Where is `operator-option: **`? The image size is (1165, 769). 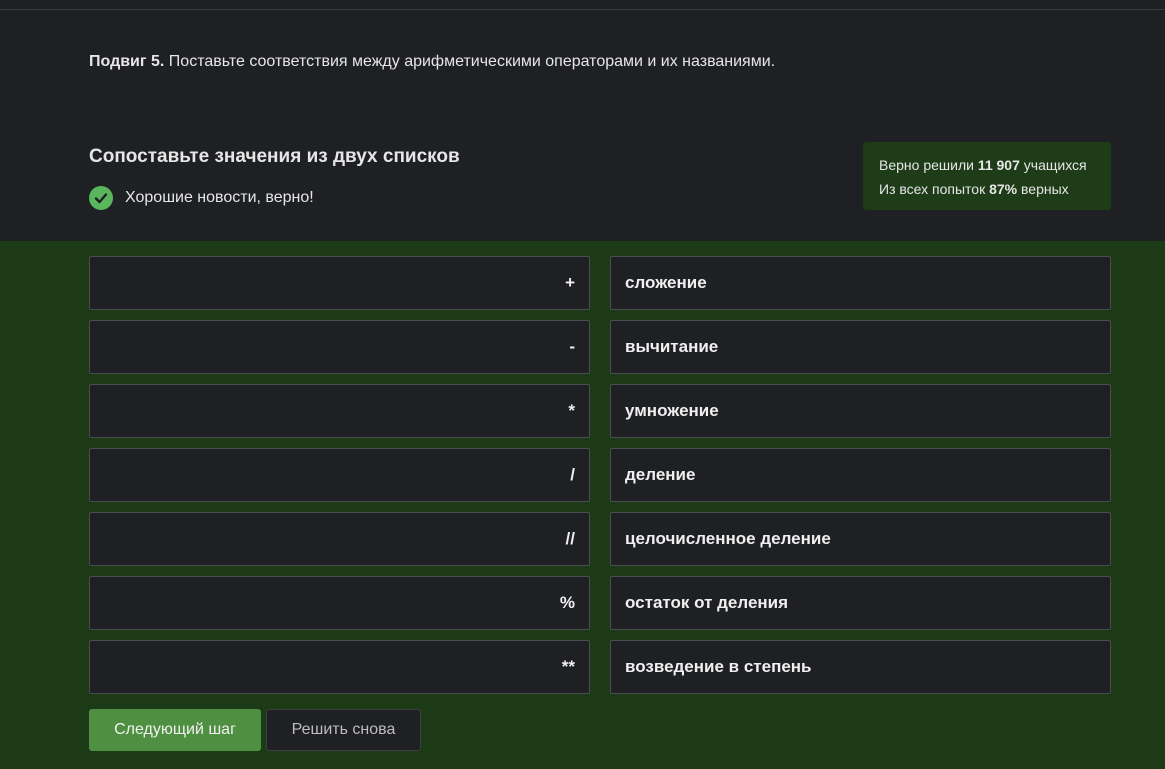 operator-option: ** is located at coordinates (339, 667).